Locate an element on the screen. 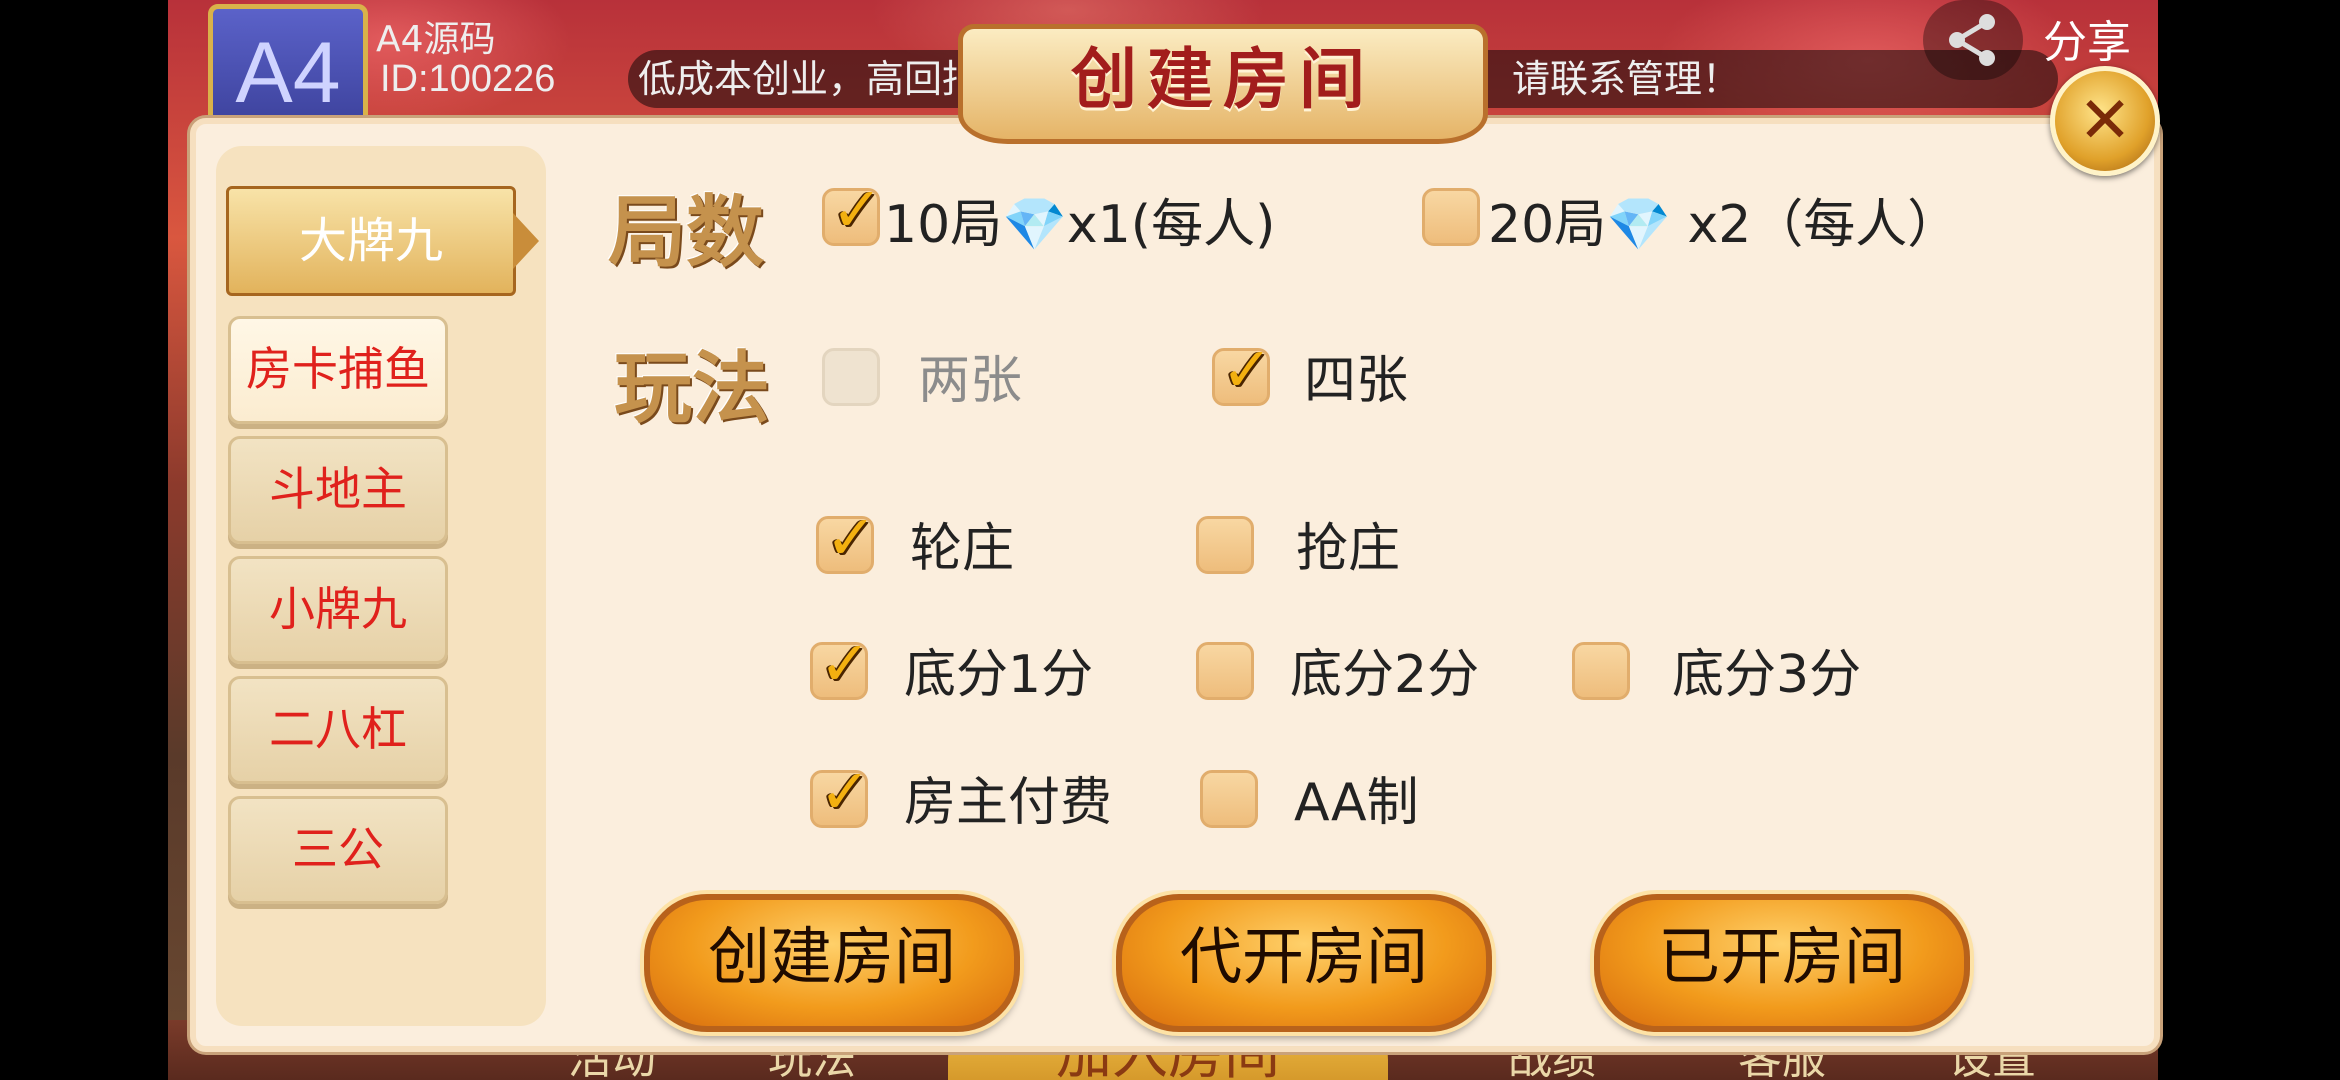  sidebar-item-dou-di-zhu: 斗地主 is located at coordinates (338, 490).